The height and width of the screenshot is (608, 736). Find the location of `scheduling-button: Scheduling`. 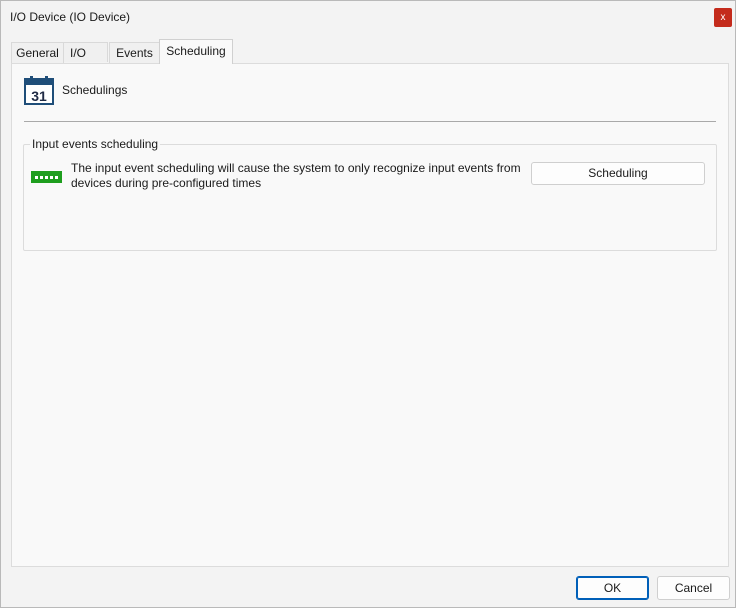

scheduling-button: Scheduling is located at coordinates (618, 173).